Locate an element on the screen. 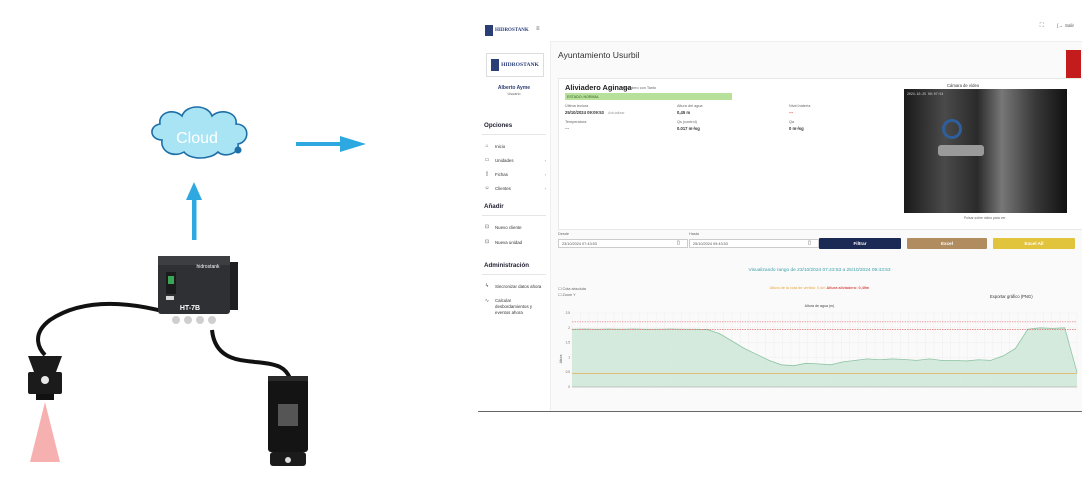 This screenshot has width=1082, height=492. sidebar-item-label: Calcular desbordamientos y eventos ahora is located at coordinates (514, 306).